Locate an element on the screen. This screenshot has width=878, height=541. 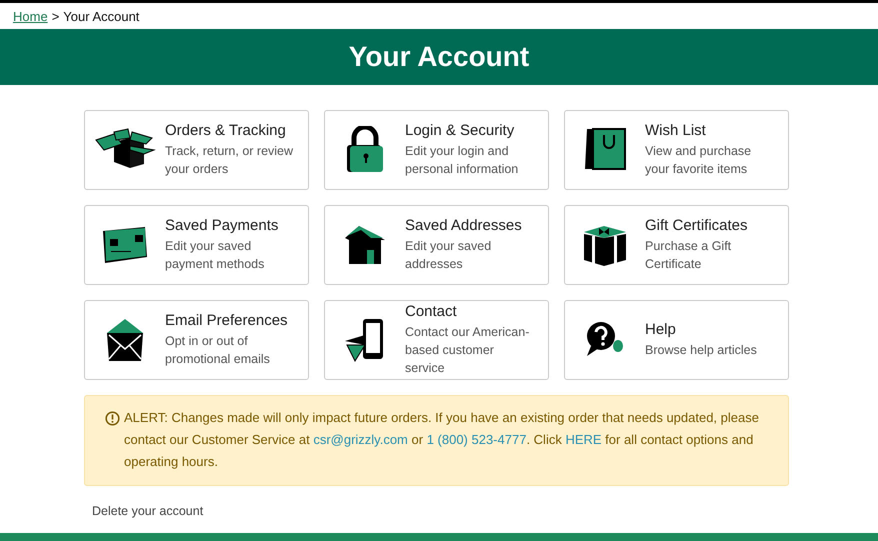
card-title: Wish List is located at coordinates (676, 130).